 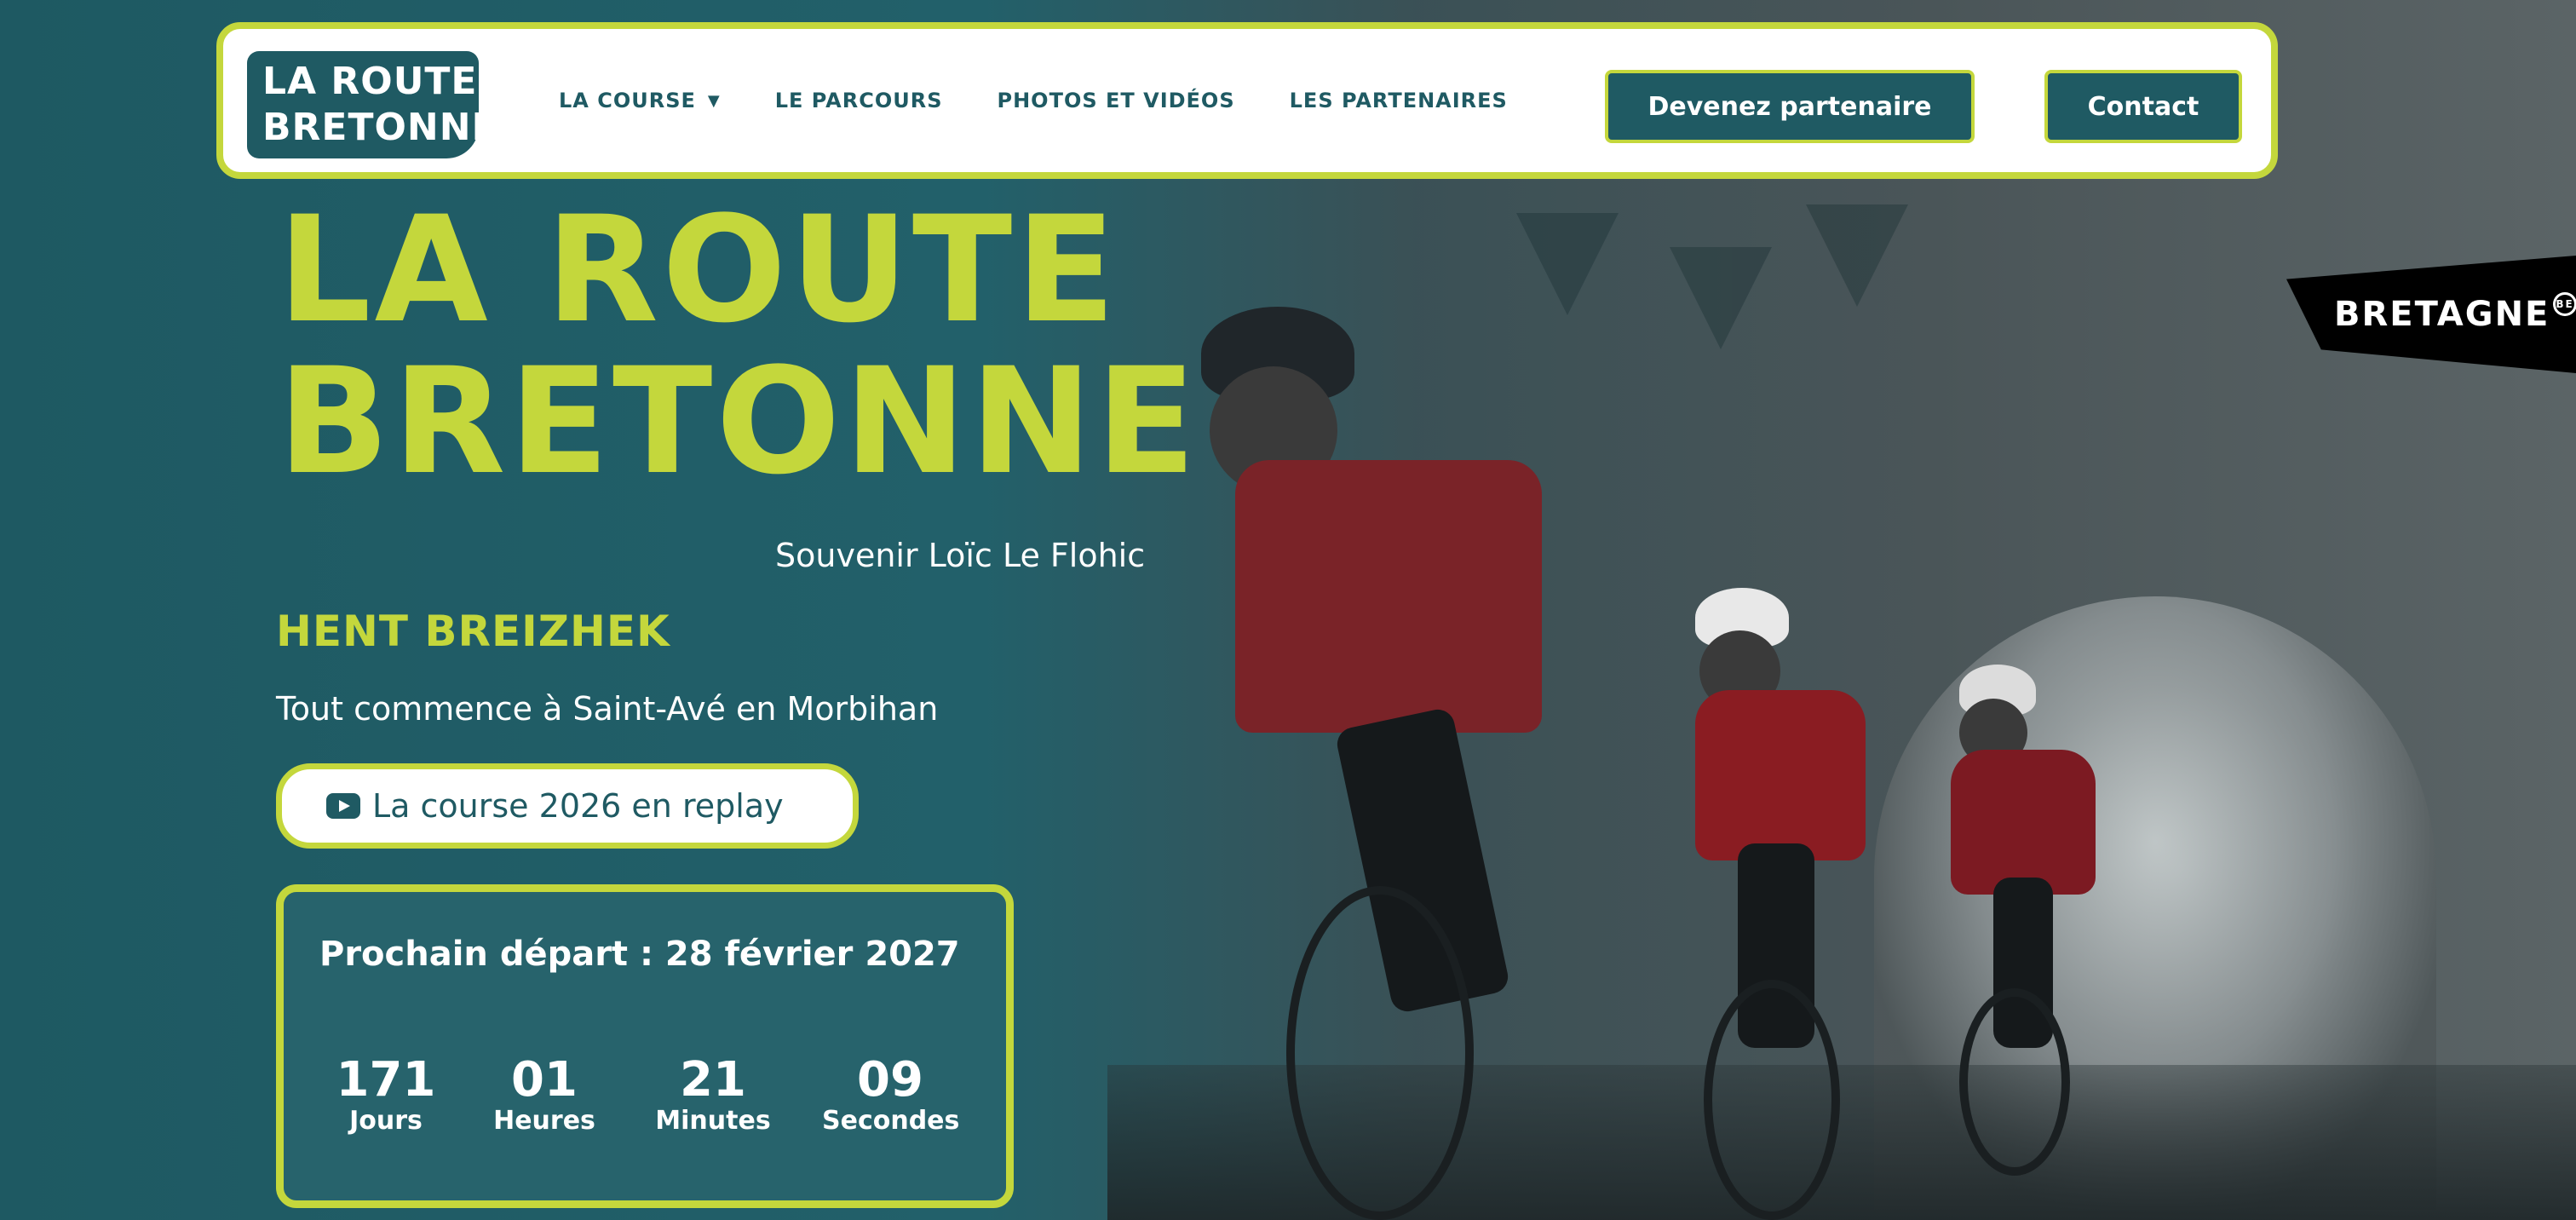 I want to click on hero-subtitle: Souvenir Loïc Le Flohic, so click(x=961, y=556).